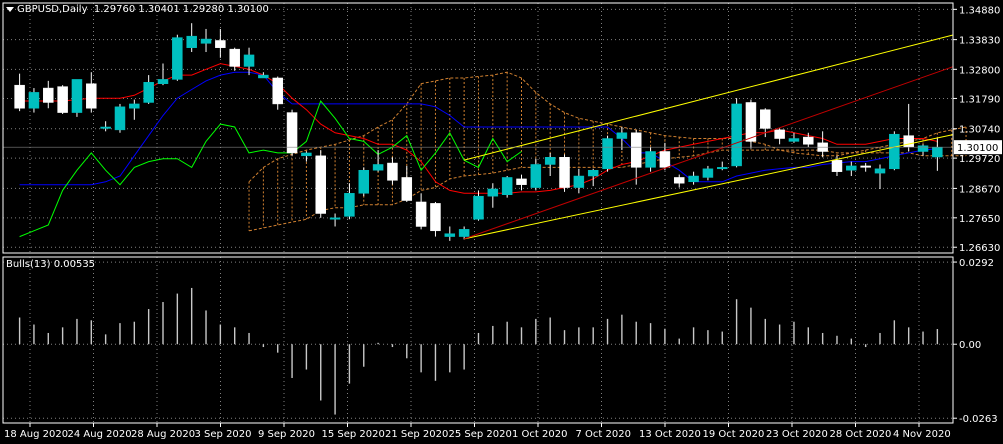 Image resolution: width=1003 pixels, height=444 pixels. What do you see at coordinates (797, 434) in the screenshot?
I see `x-tick-label: 23 Oct 2020` at bounding box center [797, 434].